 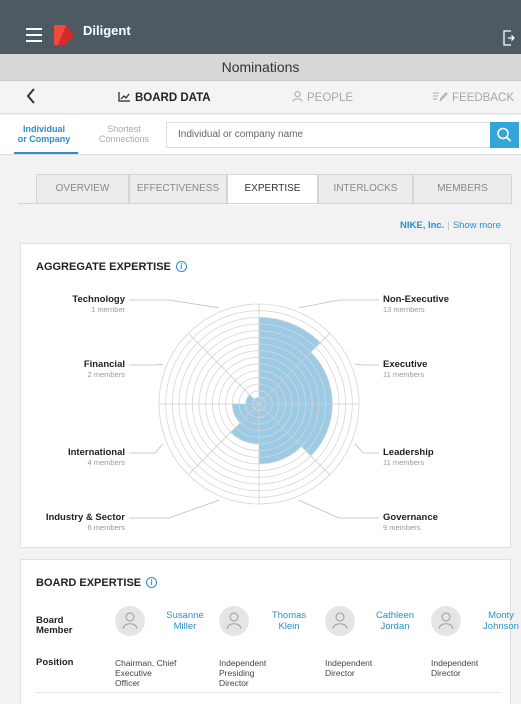 What do you see at coordinates (124, 139) in the screenshot?
I see `segment-shortest-line2: Connections` at bounding box center [124, 139].